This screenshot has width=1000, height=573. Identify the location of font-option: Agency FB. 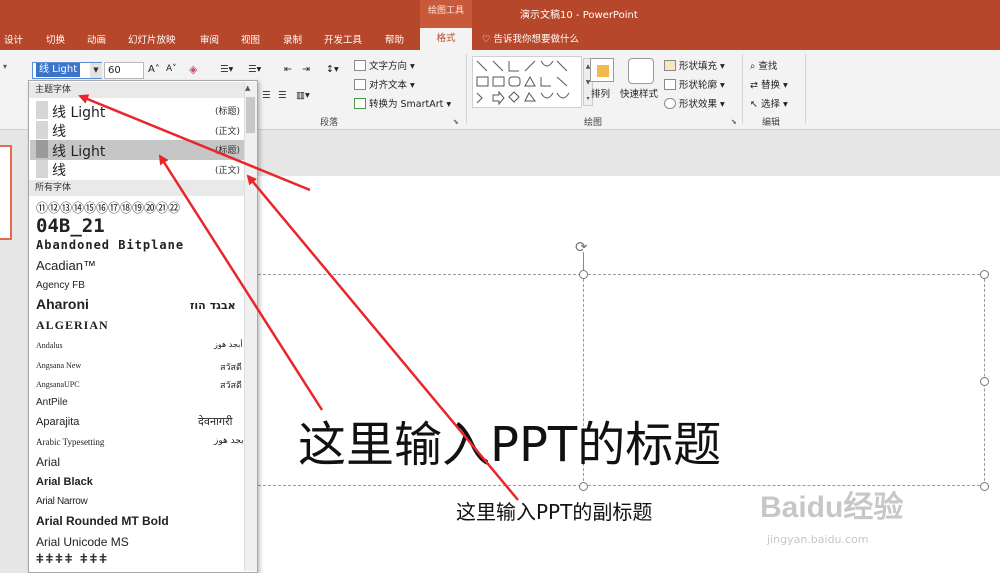
(60, 285).